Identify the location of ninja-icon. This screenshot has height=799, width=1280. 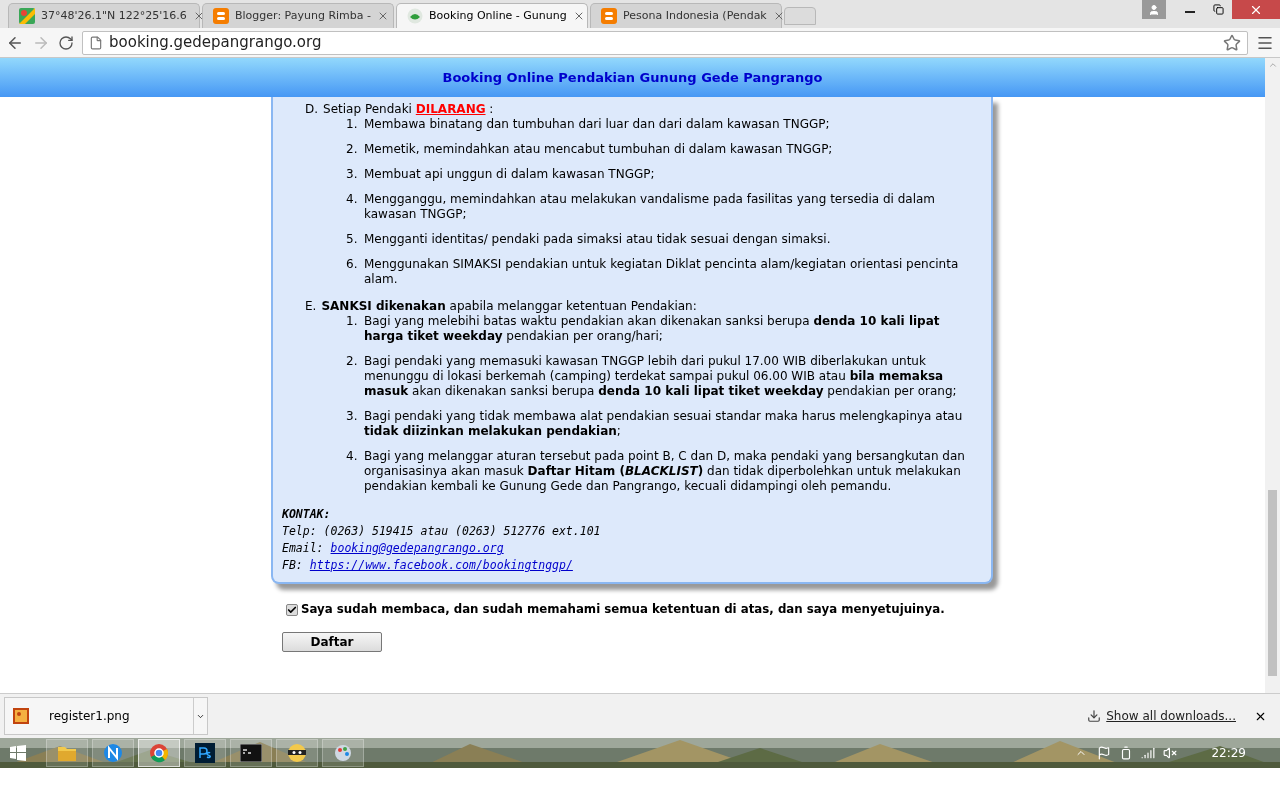
(297, 753).